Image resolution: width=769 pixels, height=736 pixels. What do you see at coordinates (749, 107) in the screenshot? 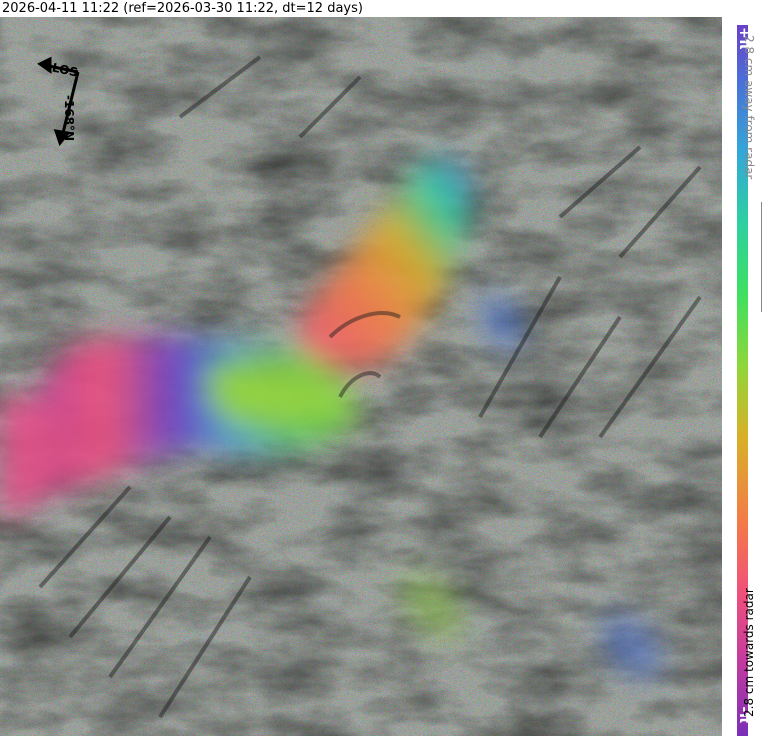
I see `away-from-radar-label: 2.8 cm away from radar` at bounding box center [749, 107].